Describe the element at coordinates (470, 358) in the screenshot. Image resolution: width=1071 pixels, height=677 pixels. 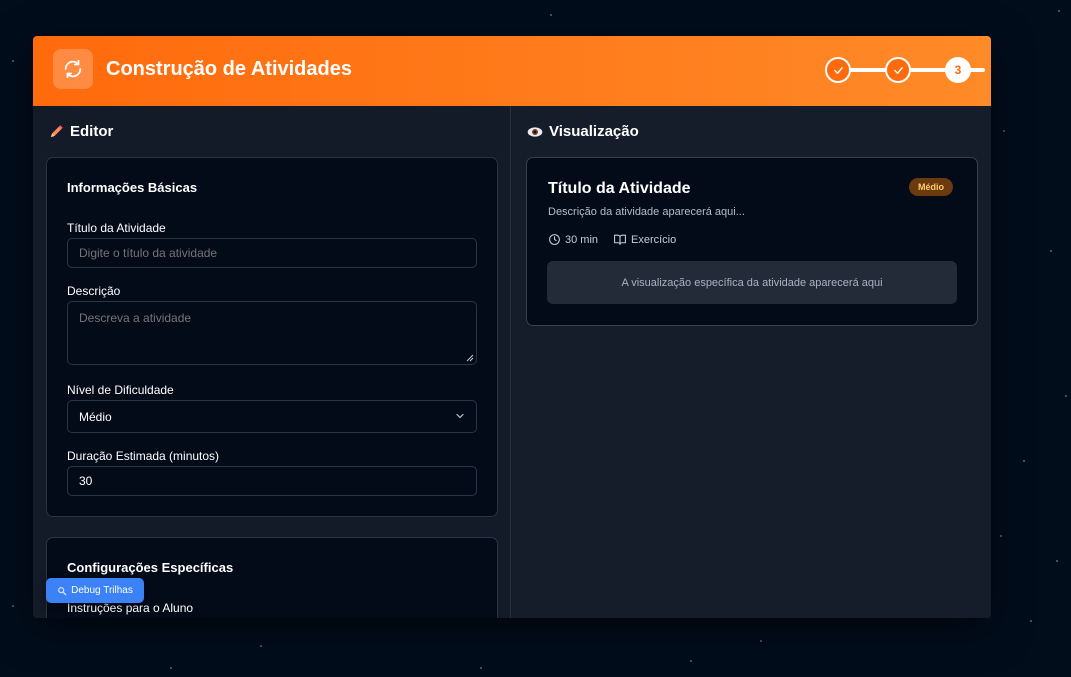
I see `resize-grip-icon` at that location.